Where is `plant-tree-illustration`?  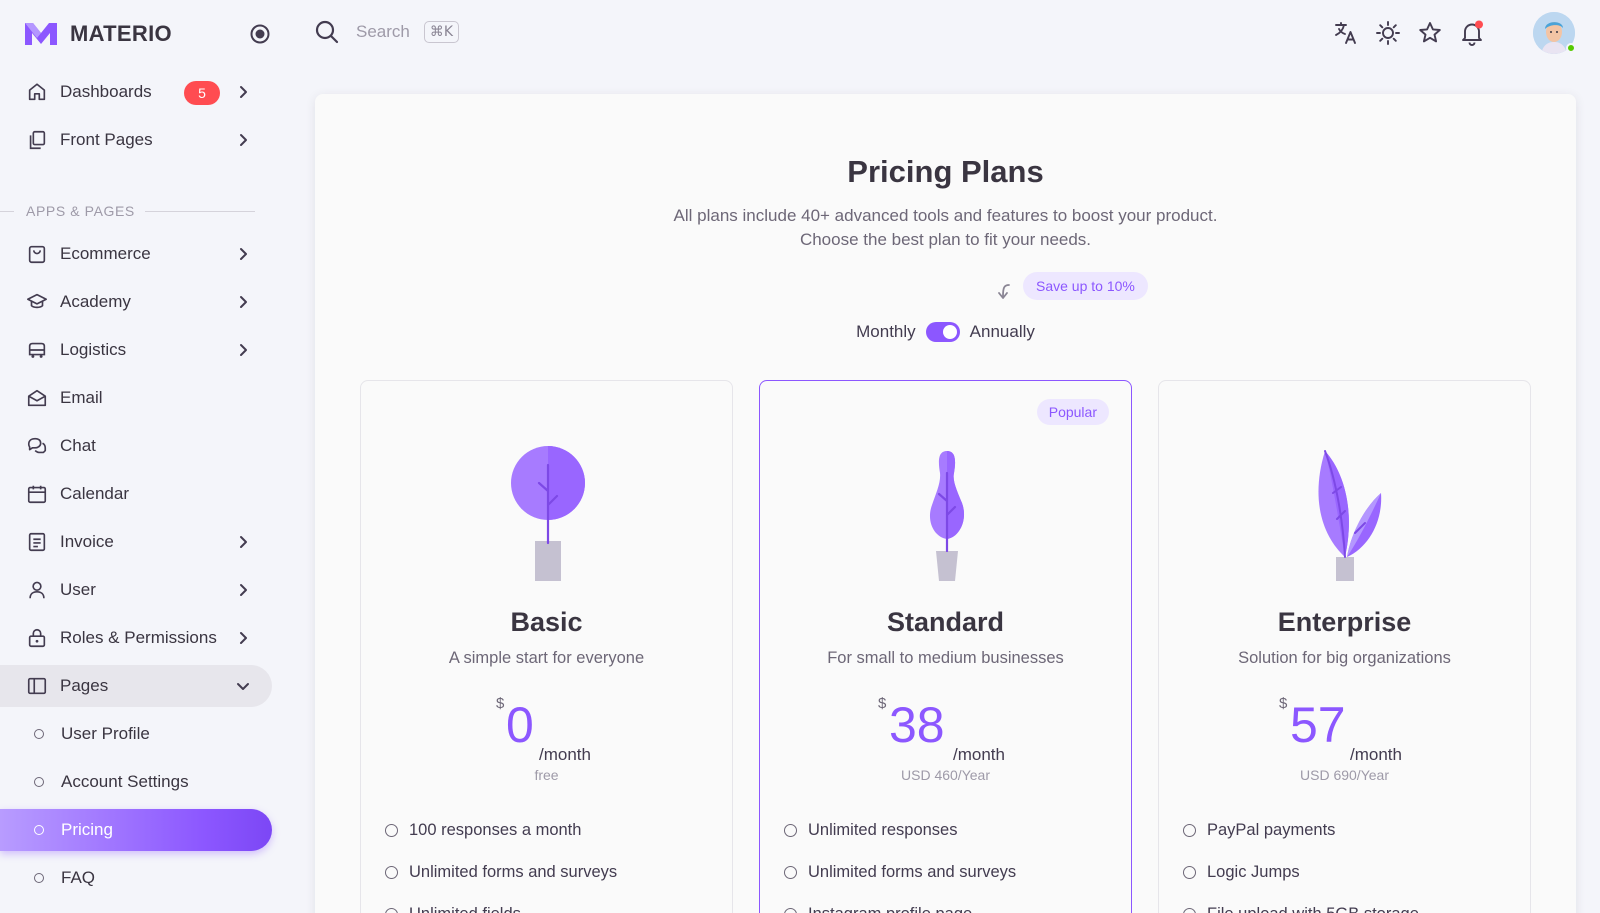 plant-tree-illustration is located at coordinates (547, 513).